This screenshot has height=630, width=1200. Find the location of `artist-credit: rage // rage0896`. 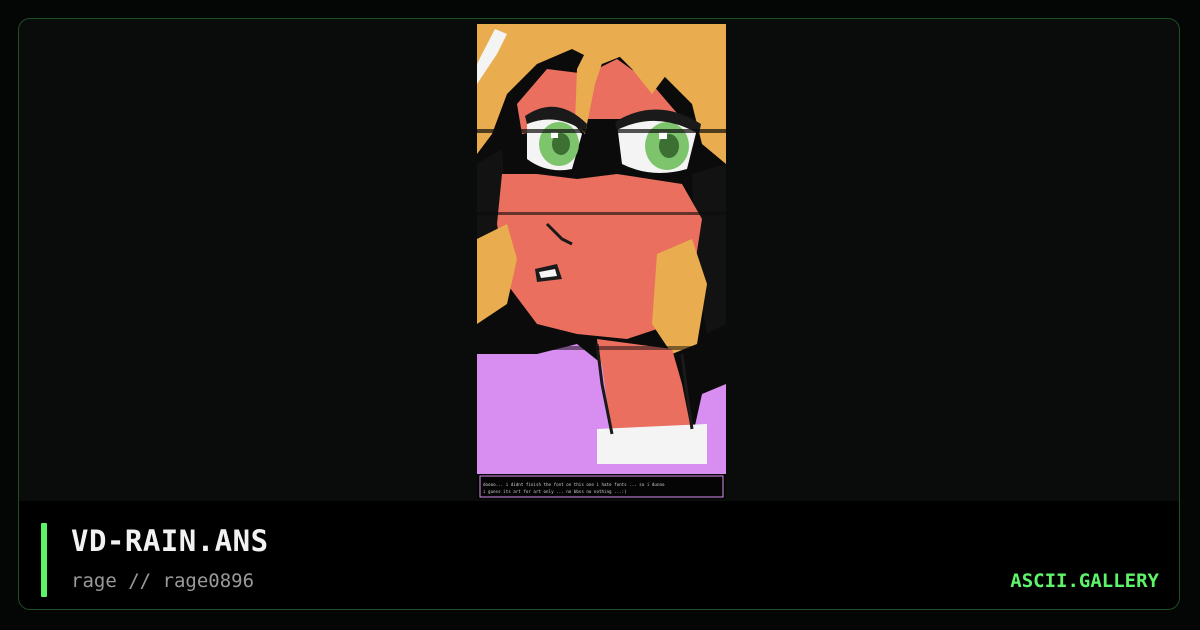

artist-credit: rage // rage0896 is located at coordinates (163, 581).